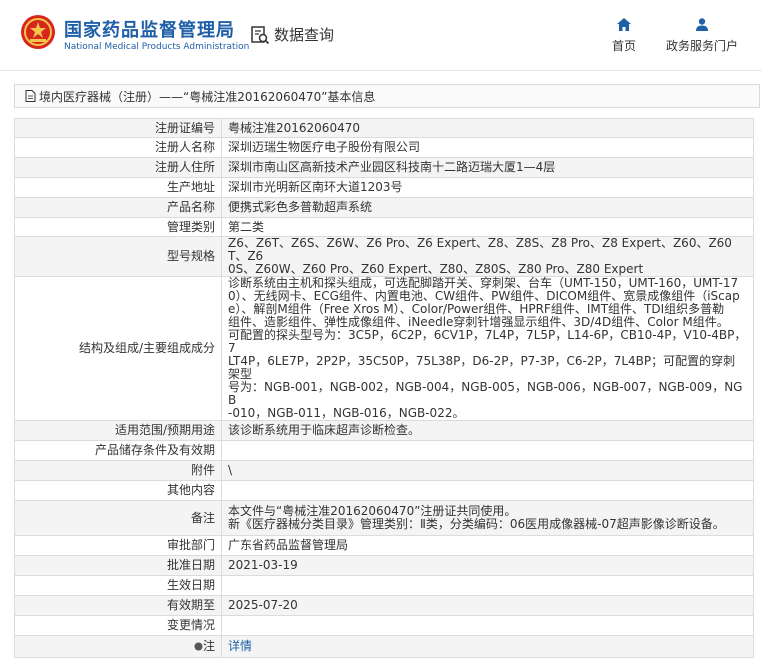  I want to click on row-label: 生产地址, so click(118, 187).